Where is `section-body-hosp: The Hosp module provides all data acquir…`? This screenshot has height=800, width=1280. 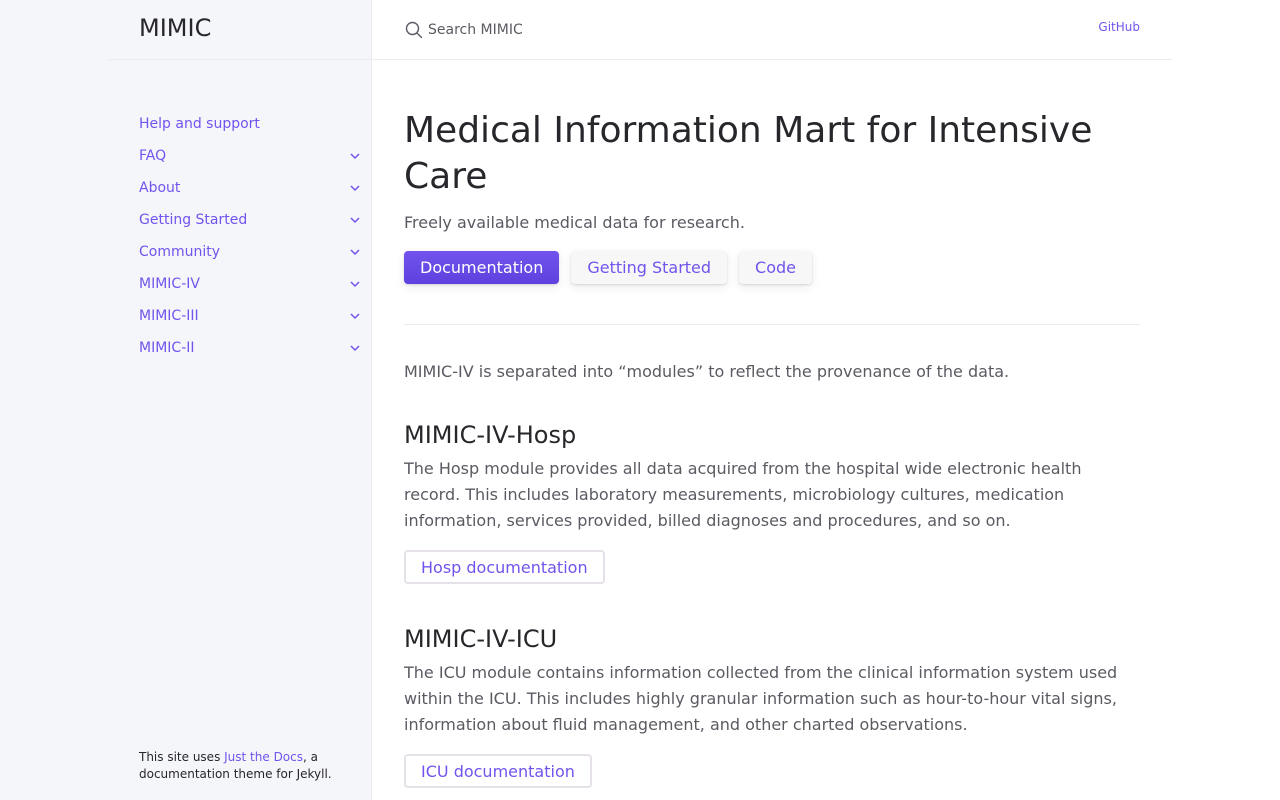 section-body-hosp: The Hosp module provides all data acquir… is located at coordinates (743, 494).